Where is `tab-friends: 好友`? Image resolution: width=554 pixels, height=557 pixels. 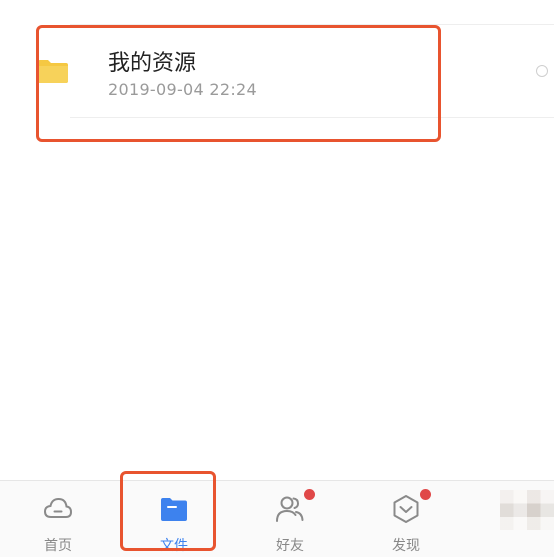 tab-friends: 好友 is located at coordinates (290, 519).